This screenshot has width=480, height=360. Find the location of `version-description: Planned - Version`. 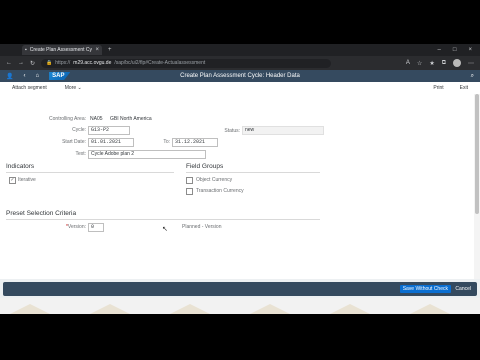

version-description: Planned - Version is located at coordinates (202, 227).